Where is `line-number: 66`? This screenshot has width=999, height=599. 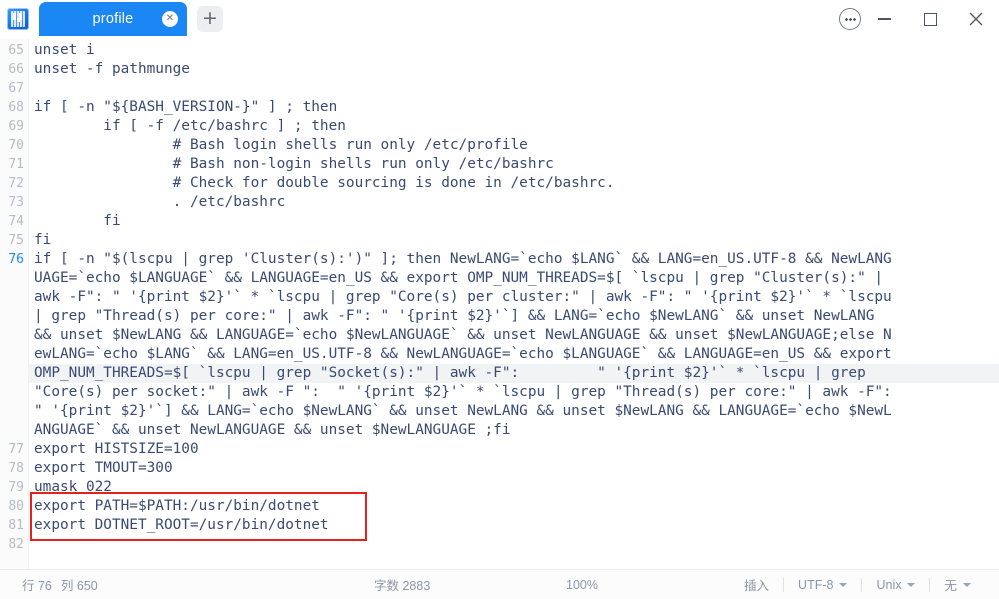 line-number: 66 is located at coordinates (16, 69).